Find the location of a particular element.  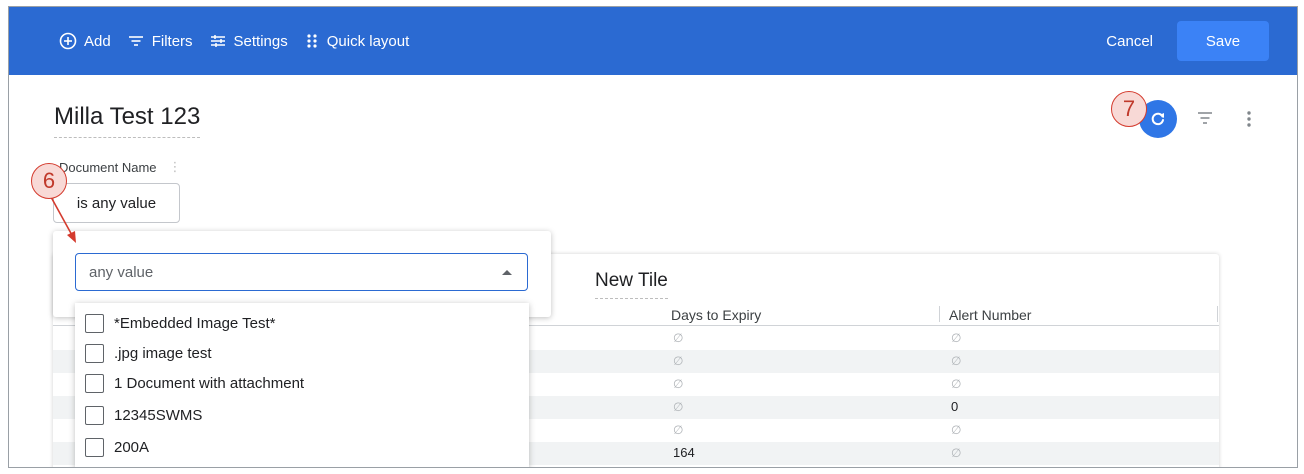

annotation-badge-7: 7 is located at coordinates (1129, 109).